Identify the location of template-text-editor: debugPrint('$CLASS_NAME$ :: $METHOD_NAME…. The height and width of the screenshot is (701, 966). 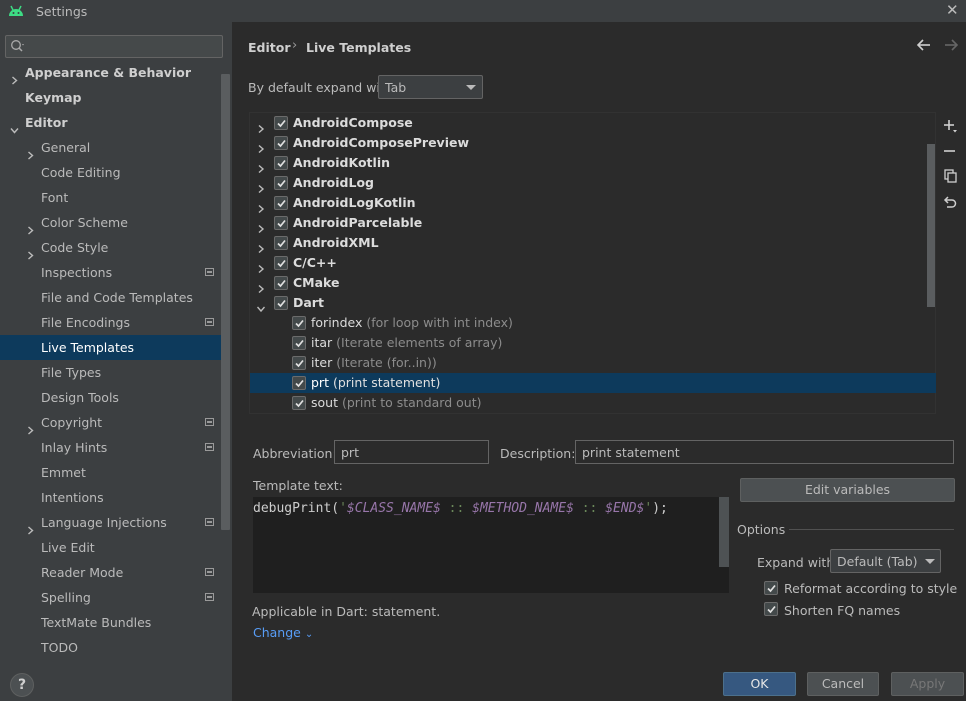
(491, 545).